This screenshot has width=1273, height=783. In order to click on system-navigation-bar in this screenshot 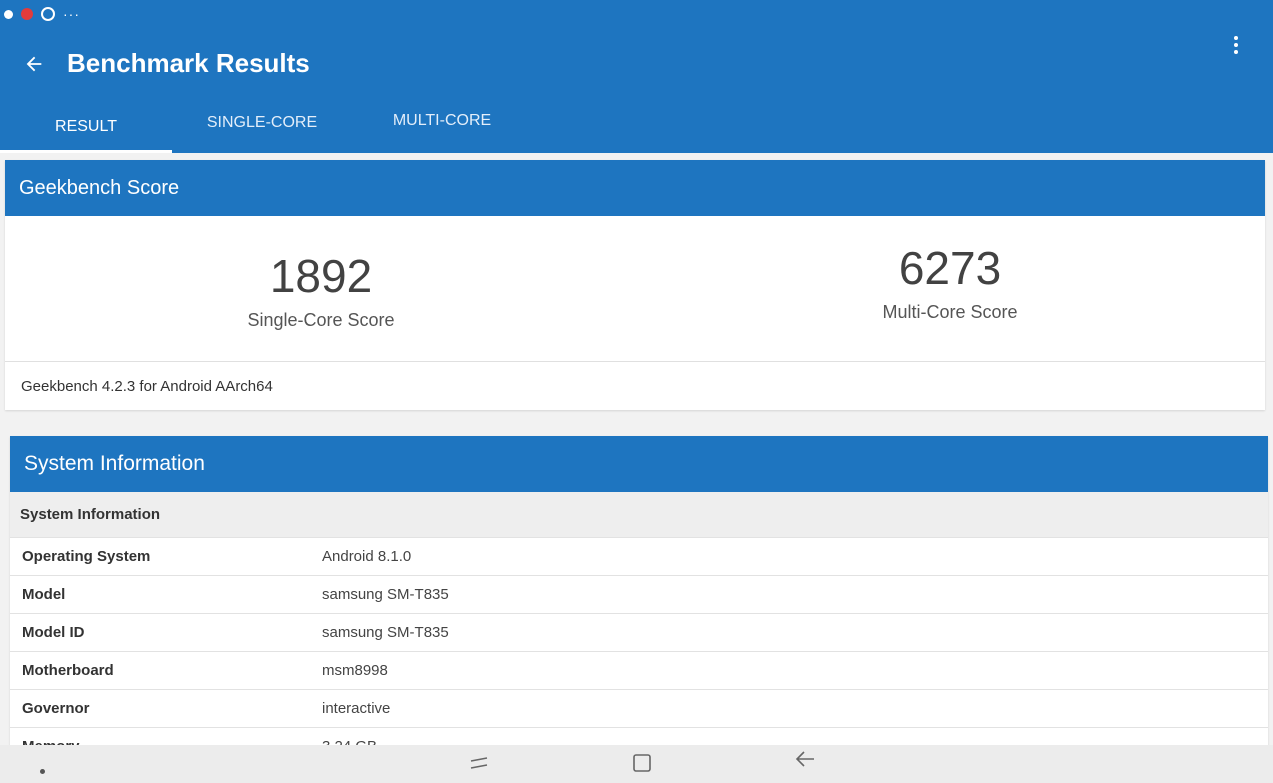, I will do `click(636, 764)`.